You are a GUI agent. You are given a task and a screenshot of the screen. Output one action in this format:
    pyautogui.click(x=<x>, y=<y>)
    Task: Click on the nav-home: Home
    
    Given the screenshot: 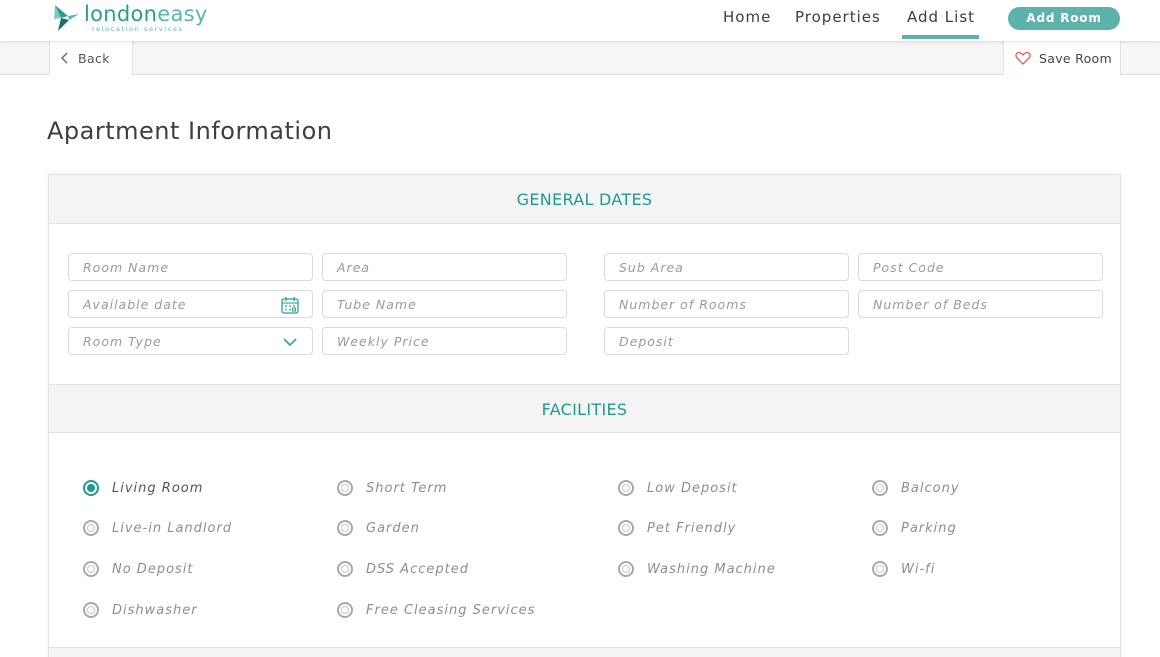 What is the action you would take?
    pyautogui.click(x=747, y=17)
    